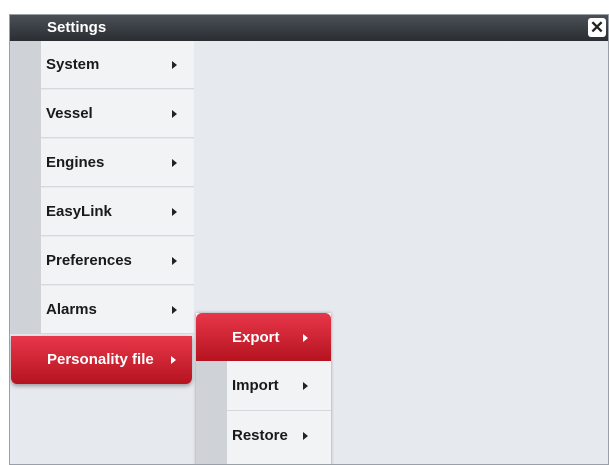 This screenshot has width=609, height=465. I want to click on window-title: Settings, so click(77, 27).